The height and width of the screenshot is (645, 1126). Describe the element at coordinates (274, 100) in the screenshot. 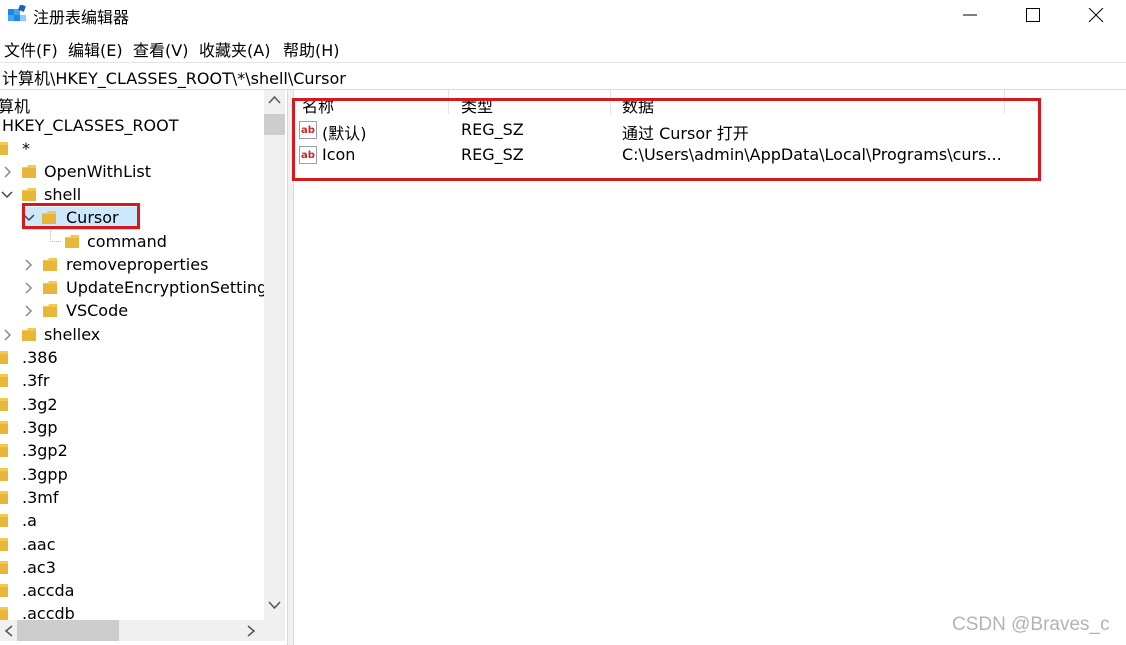

I see `scroll-up-icon` at that location.